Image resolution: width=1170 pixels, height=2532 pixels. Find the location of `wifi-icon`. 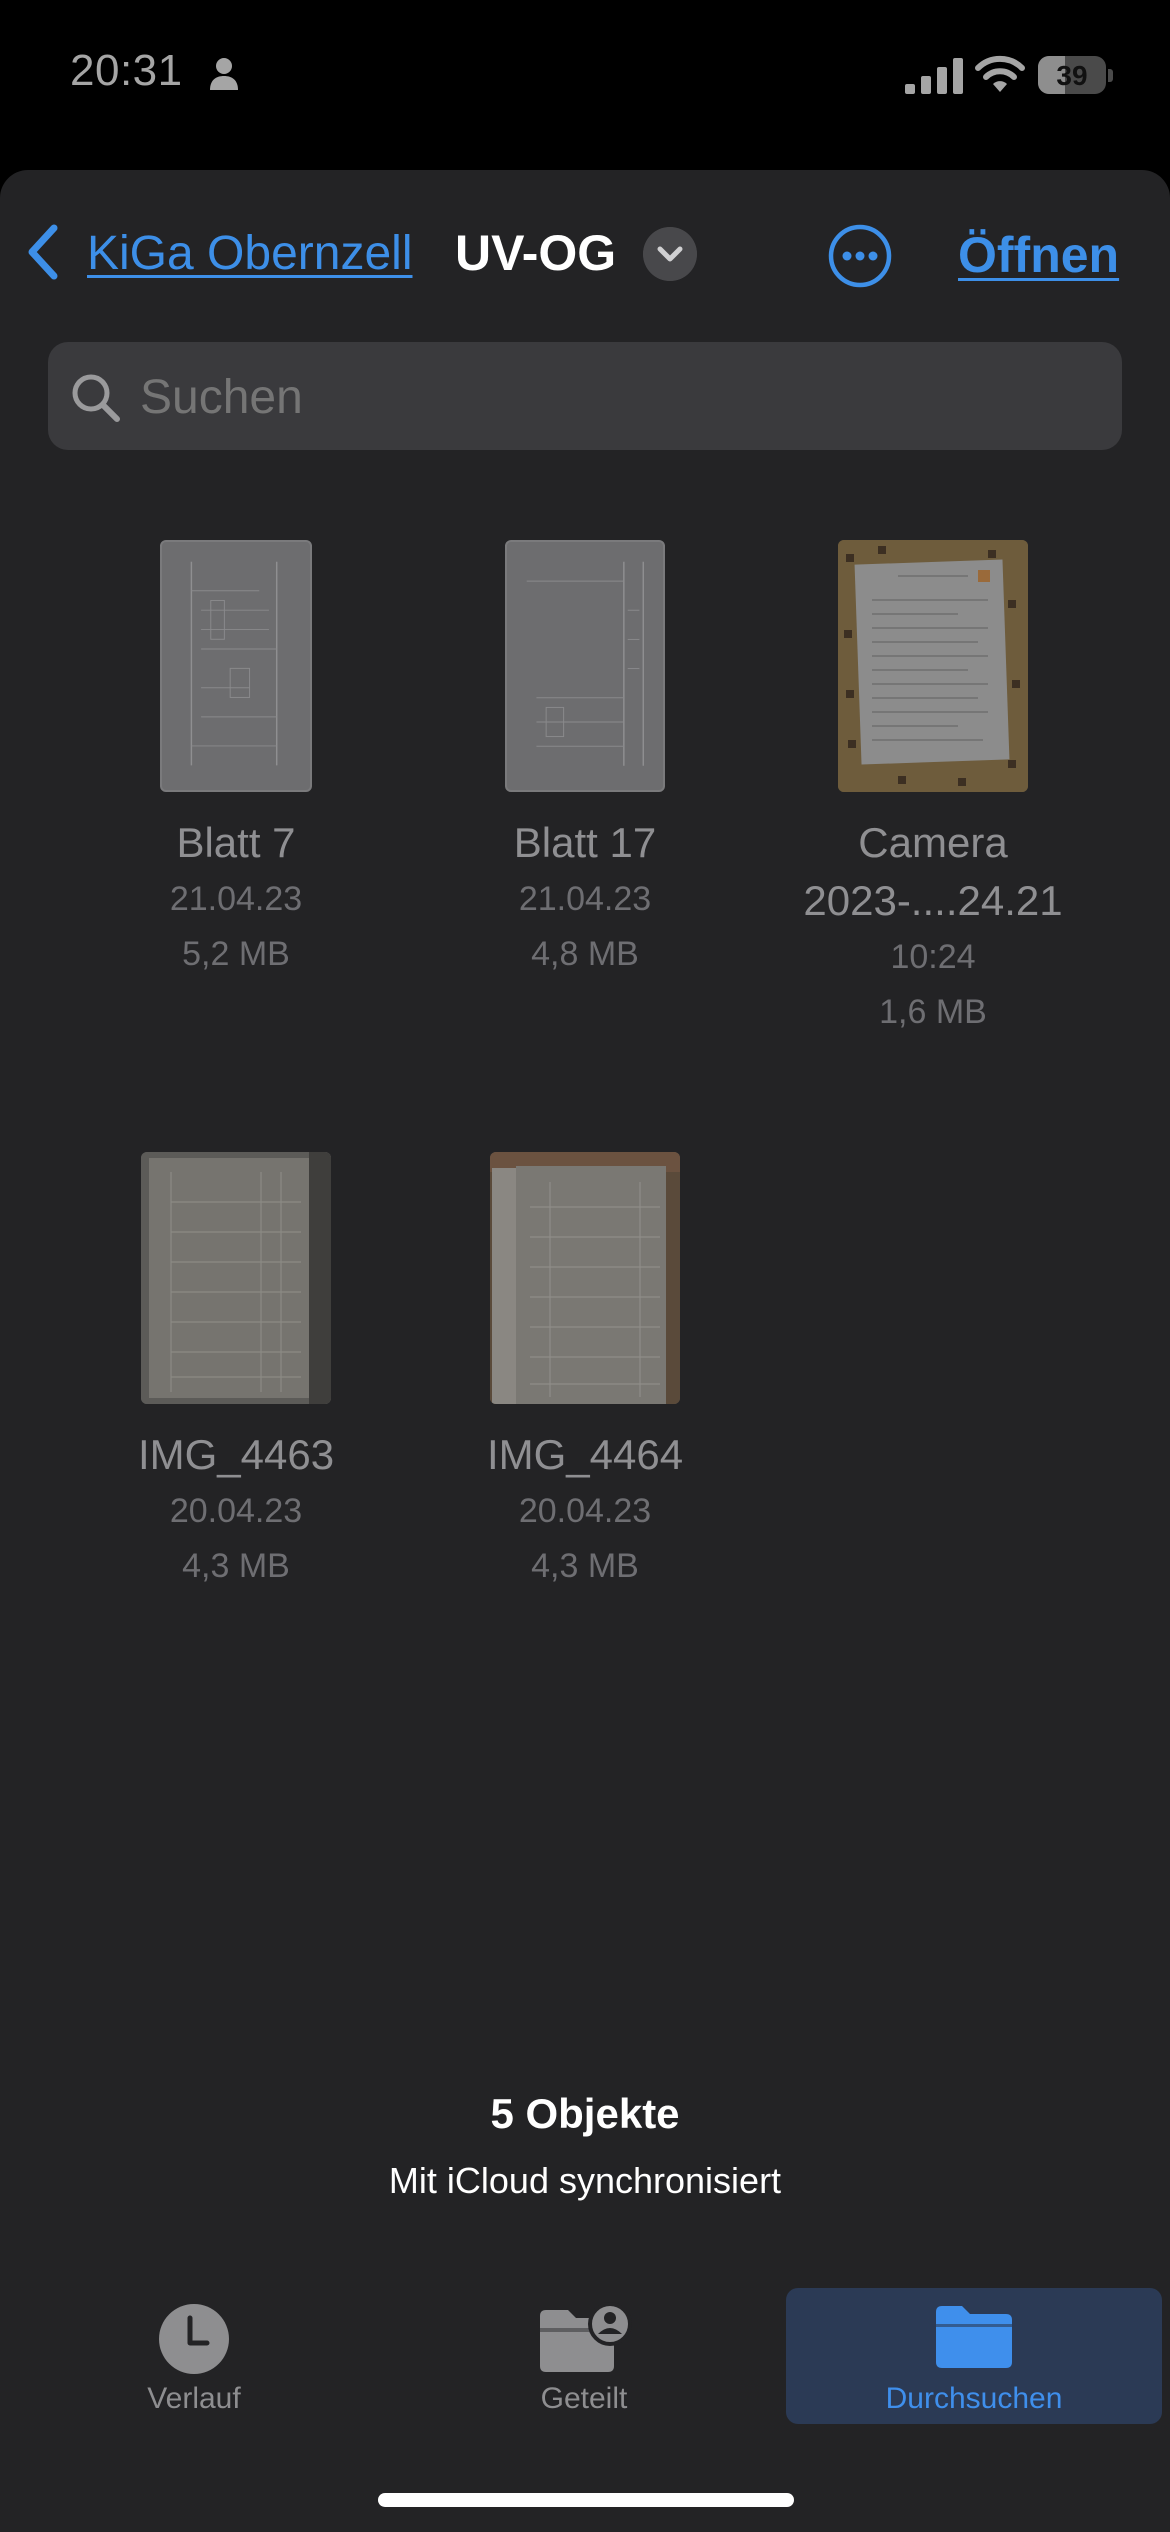

wifi-icon is located at coordinates (1000, 73).